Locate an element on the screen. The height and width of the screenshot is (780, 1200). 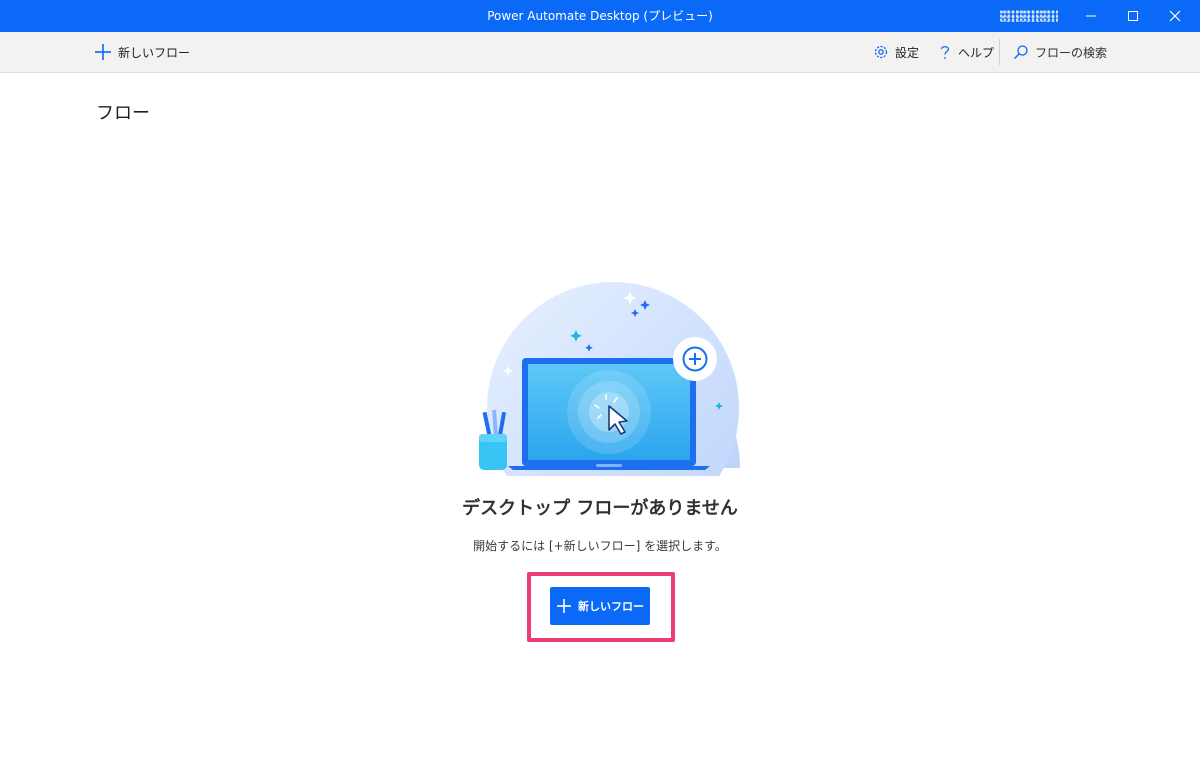
minimize-icon is located at coordinates (1091, 16).